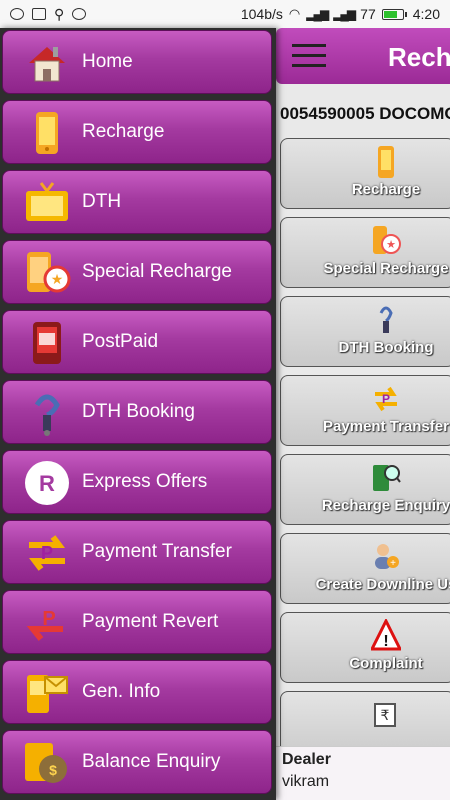 Image resolution: width=450 pixels, height=800 pixels. I want to click on menu-item-balance-enquiry: $ Balance Enquiry, so click(137, 762).